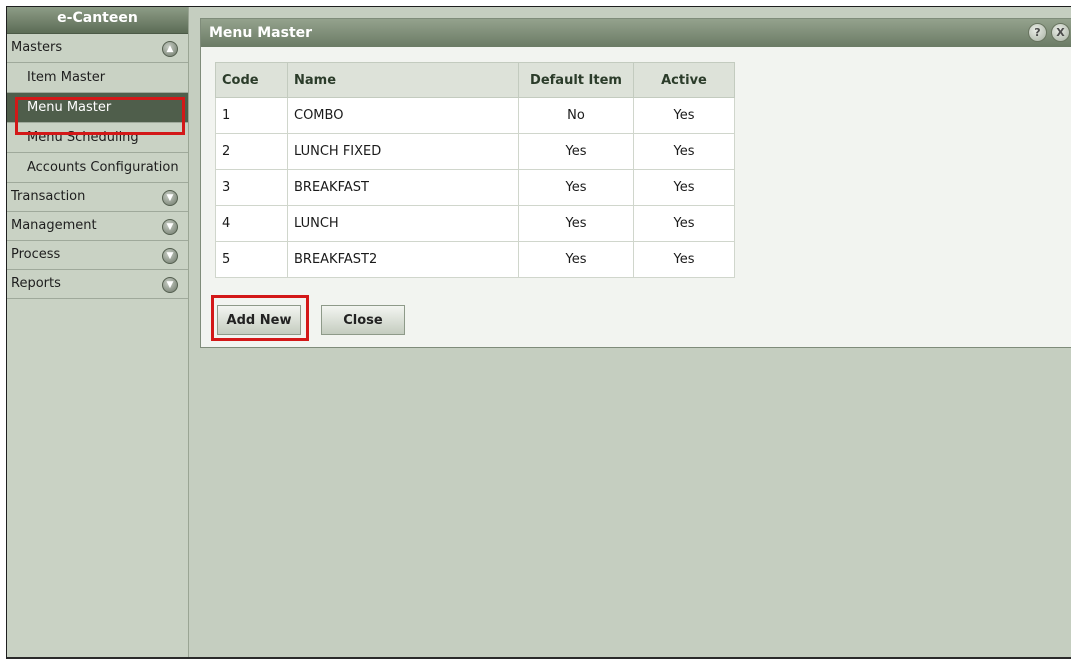 This screenshot has width=1071, height=660. What do you see at coordinates (251, 259) in the screenshot?
I see `cell-code: 5` at bounding box center [251, 259].